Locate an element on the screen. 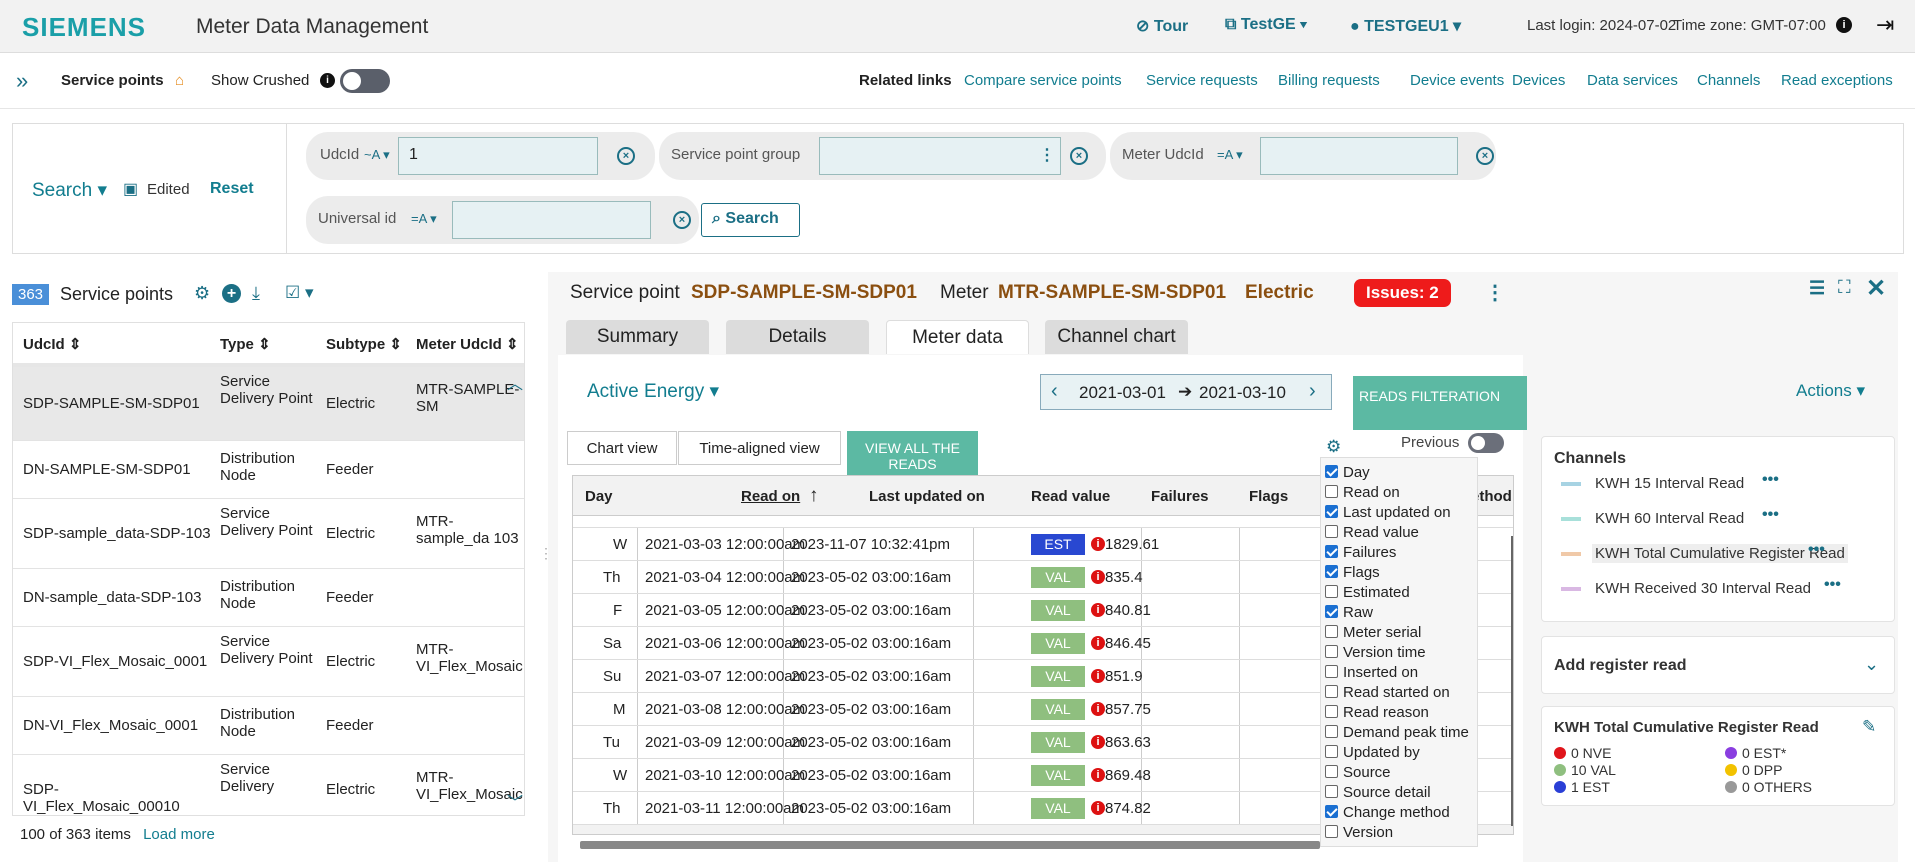 The image size is (1915, 868). logout-icon: ⇥ is located at coordinates (1885, 25).